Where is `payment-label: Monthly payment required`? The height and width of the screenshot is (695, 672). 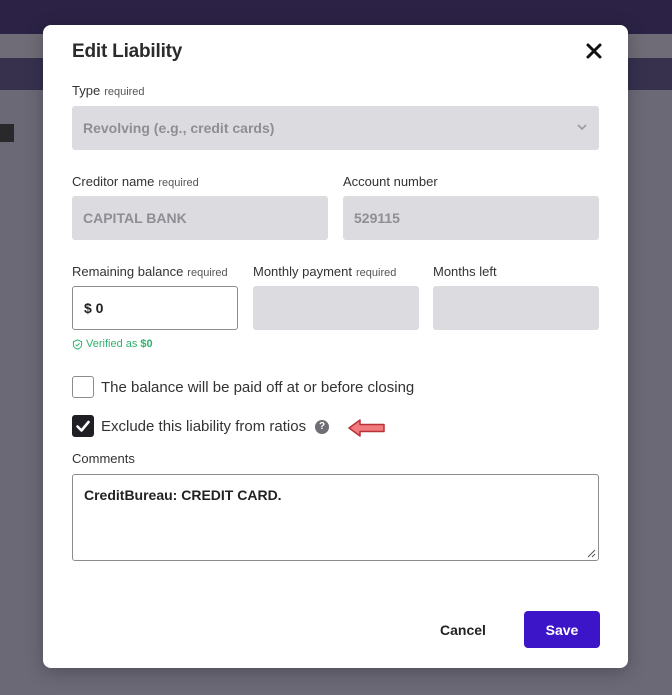
payment-label: Monthly payment required is located at coordinates (325, 271).